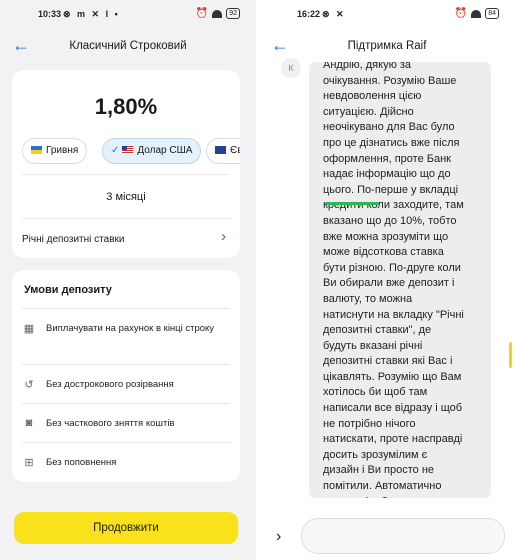 The image size is (515, 560). Describe the element at coordinates (387, 15) in the screenshot. I see `status-bar: 16:22 ⊗ ✕ ⏰ 84` at that location.